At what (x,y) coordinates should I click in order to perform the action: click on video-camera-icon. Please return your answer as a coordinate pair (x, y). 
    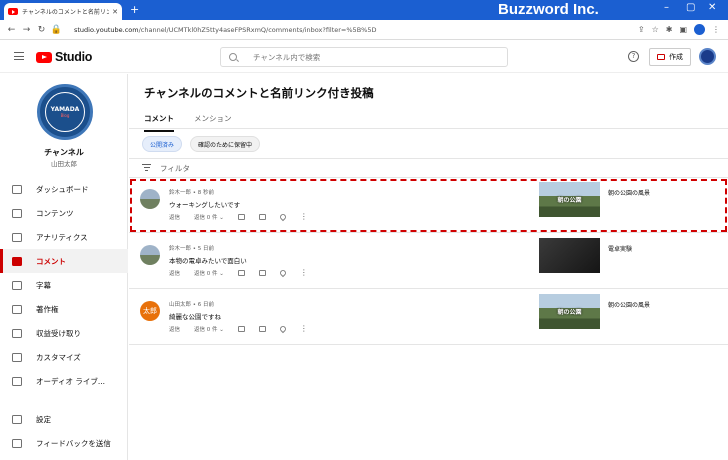
    Looking at the image, I should click on (661, 57).